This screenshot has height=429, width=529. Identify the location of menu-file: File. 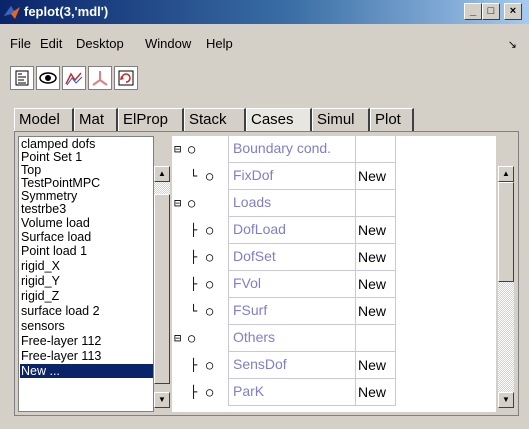
(20, 43).